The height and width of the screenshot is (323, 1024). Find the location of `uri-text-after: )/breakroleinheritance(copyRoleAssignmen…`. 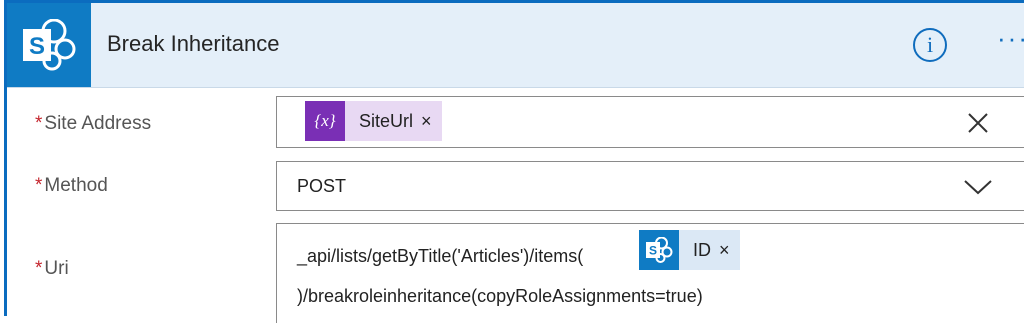

uri-text-after: )/breakroleinheritance(copyRoleAssignmen… is located at coordinates (500, 296).